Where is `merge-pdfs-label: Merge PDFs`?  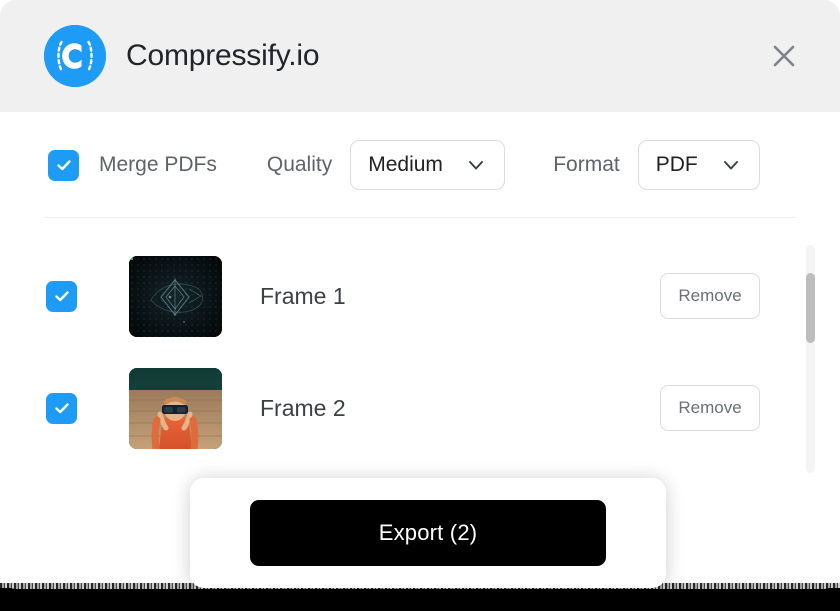 merge-pdfs-label: Merge PDFs is located at coordinates (158, 164).